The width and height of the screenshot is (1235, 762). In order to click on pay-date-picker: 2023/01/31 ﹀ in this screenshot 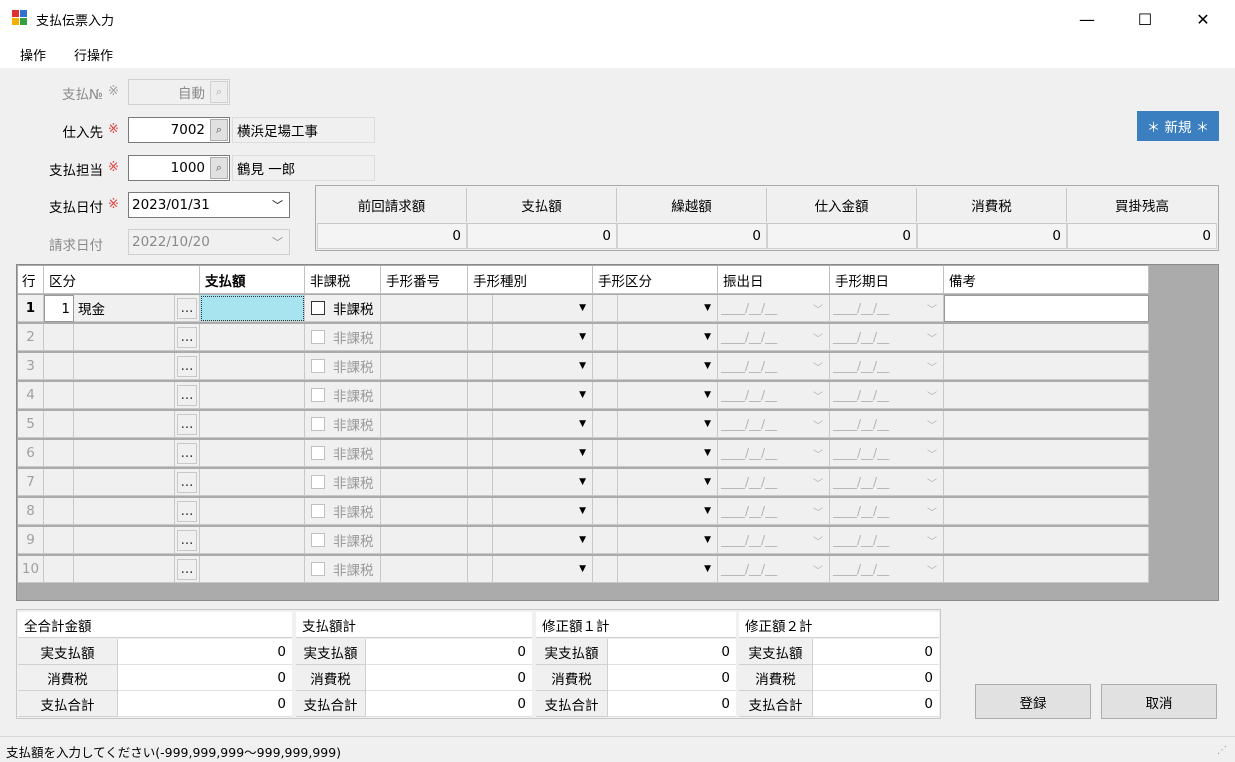, I will do `click(209, 205)`.